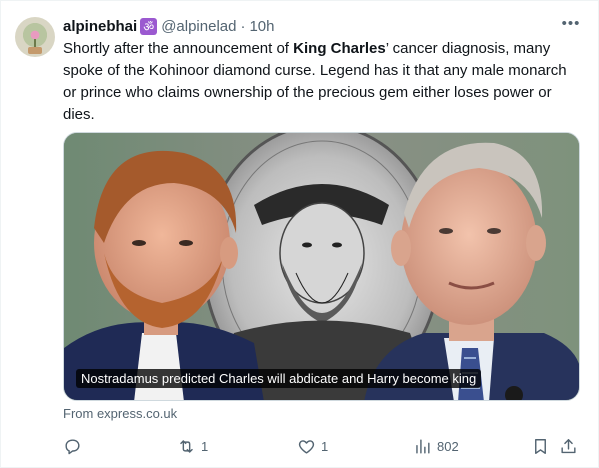  What do you see at coordinates (35, 50) in the screenshot?
I see `avatar-flower-pot` at bounding box center [35, 50].